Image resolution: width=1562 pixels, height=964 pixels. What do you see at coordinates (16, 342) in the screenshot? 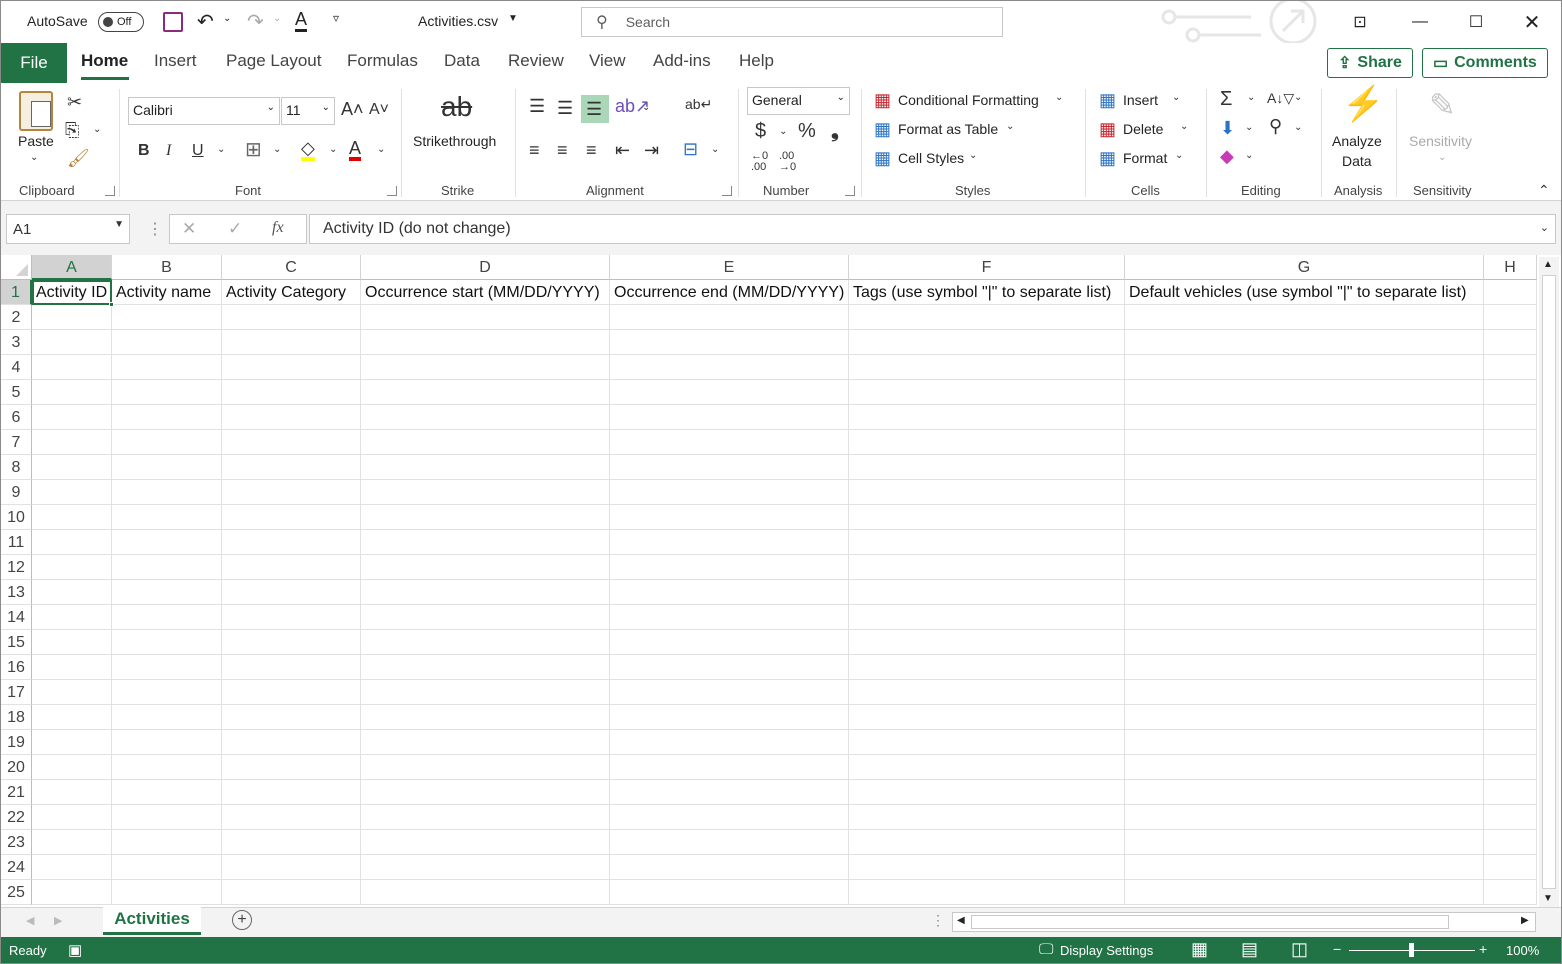
I see `row-header: 3` at bounding box center [16, 342].